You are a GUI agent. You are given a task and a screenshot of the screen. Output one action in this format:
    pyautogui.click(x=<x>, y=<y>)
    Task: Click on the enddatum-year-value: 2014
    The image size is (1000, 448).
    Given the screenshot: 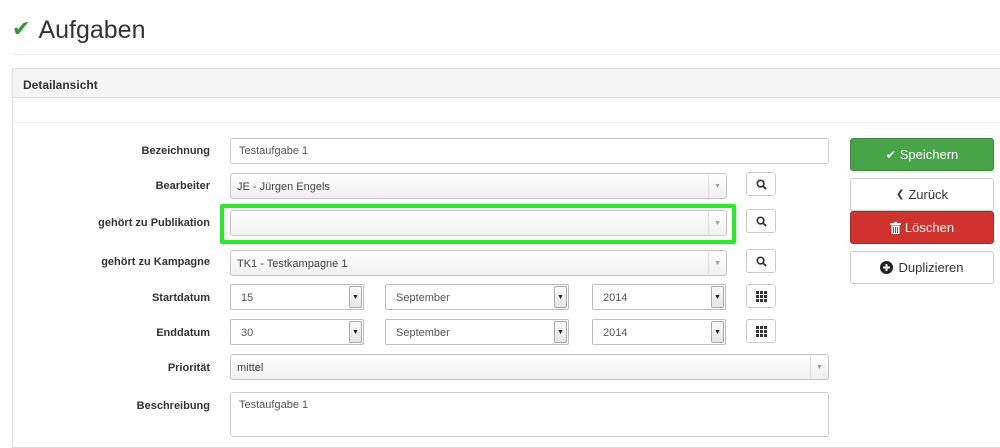 What is the action you would take?
    pyautogui.click(x=615, y=333)
    